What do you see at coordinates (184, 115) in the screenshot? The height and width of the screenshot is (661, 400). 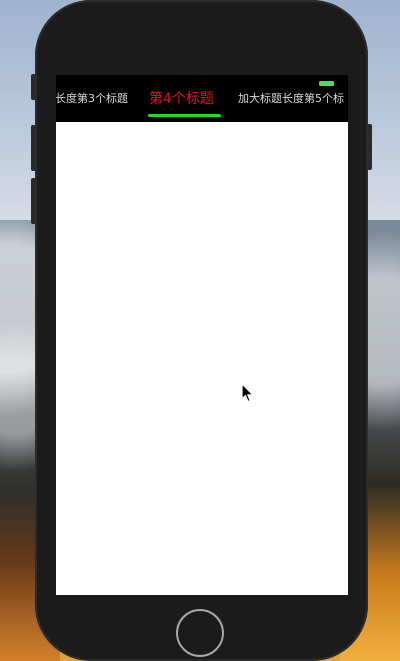 I see `selected-tab-indicator` at bounding box center [184, 115].